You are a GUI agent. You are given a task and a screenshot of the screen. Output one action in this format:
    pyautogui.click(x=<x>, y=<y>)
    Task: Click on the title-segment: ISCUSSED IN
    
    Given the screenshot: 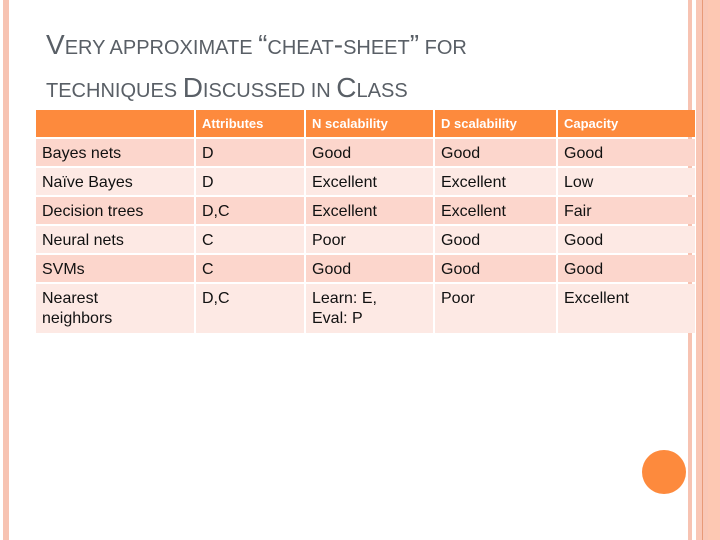 What is the action you would take?
    pyautogui.click(x=269, y=91)
    